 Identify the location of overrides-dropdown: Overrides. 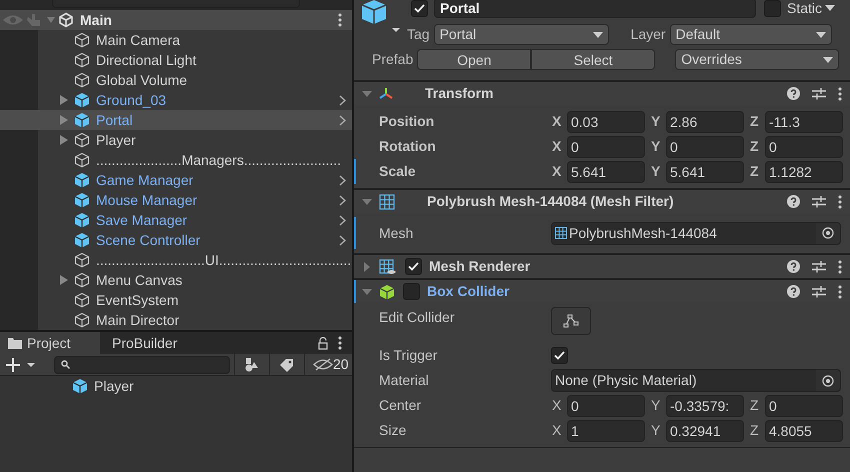
(757, 59).